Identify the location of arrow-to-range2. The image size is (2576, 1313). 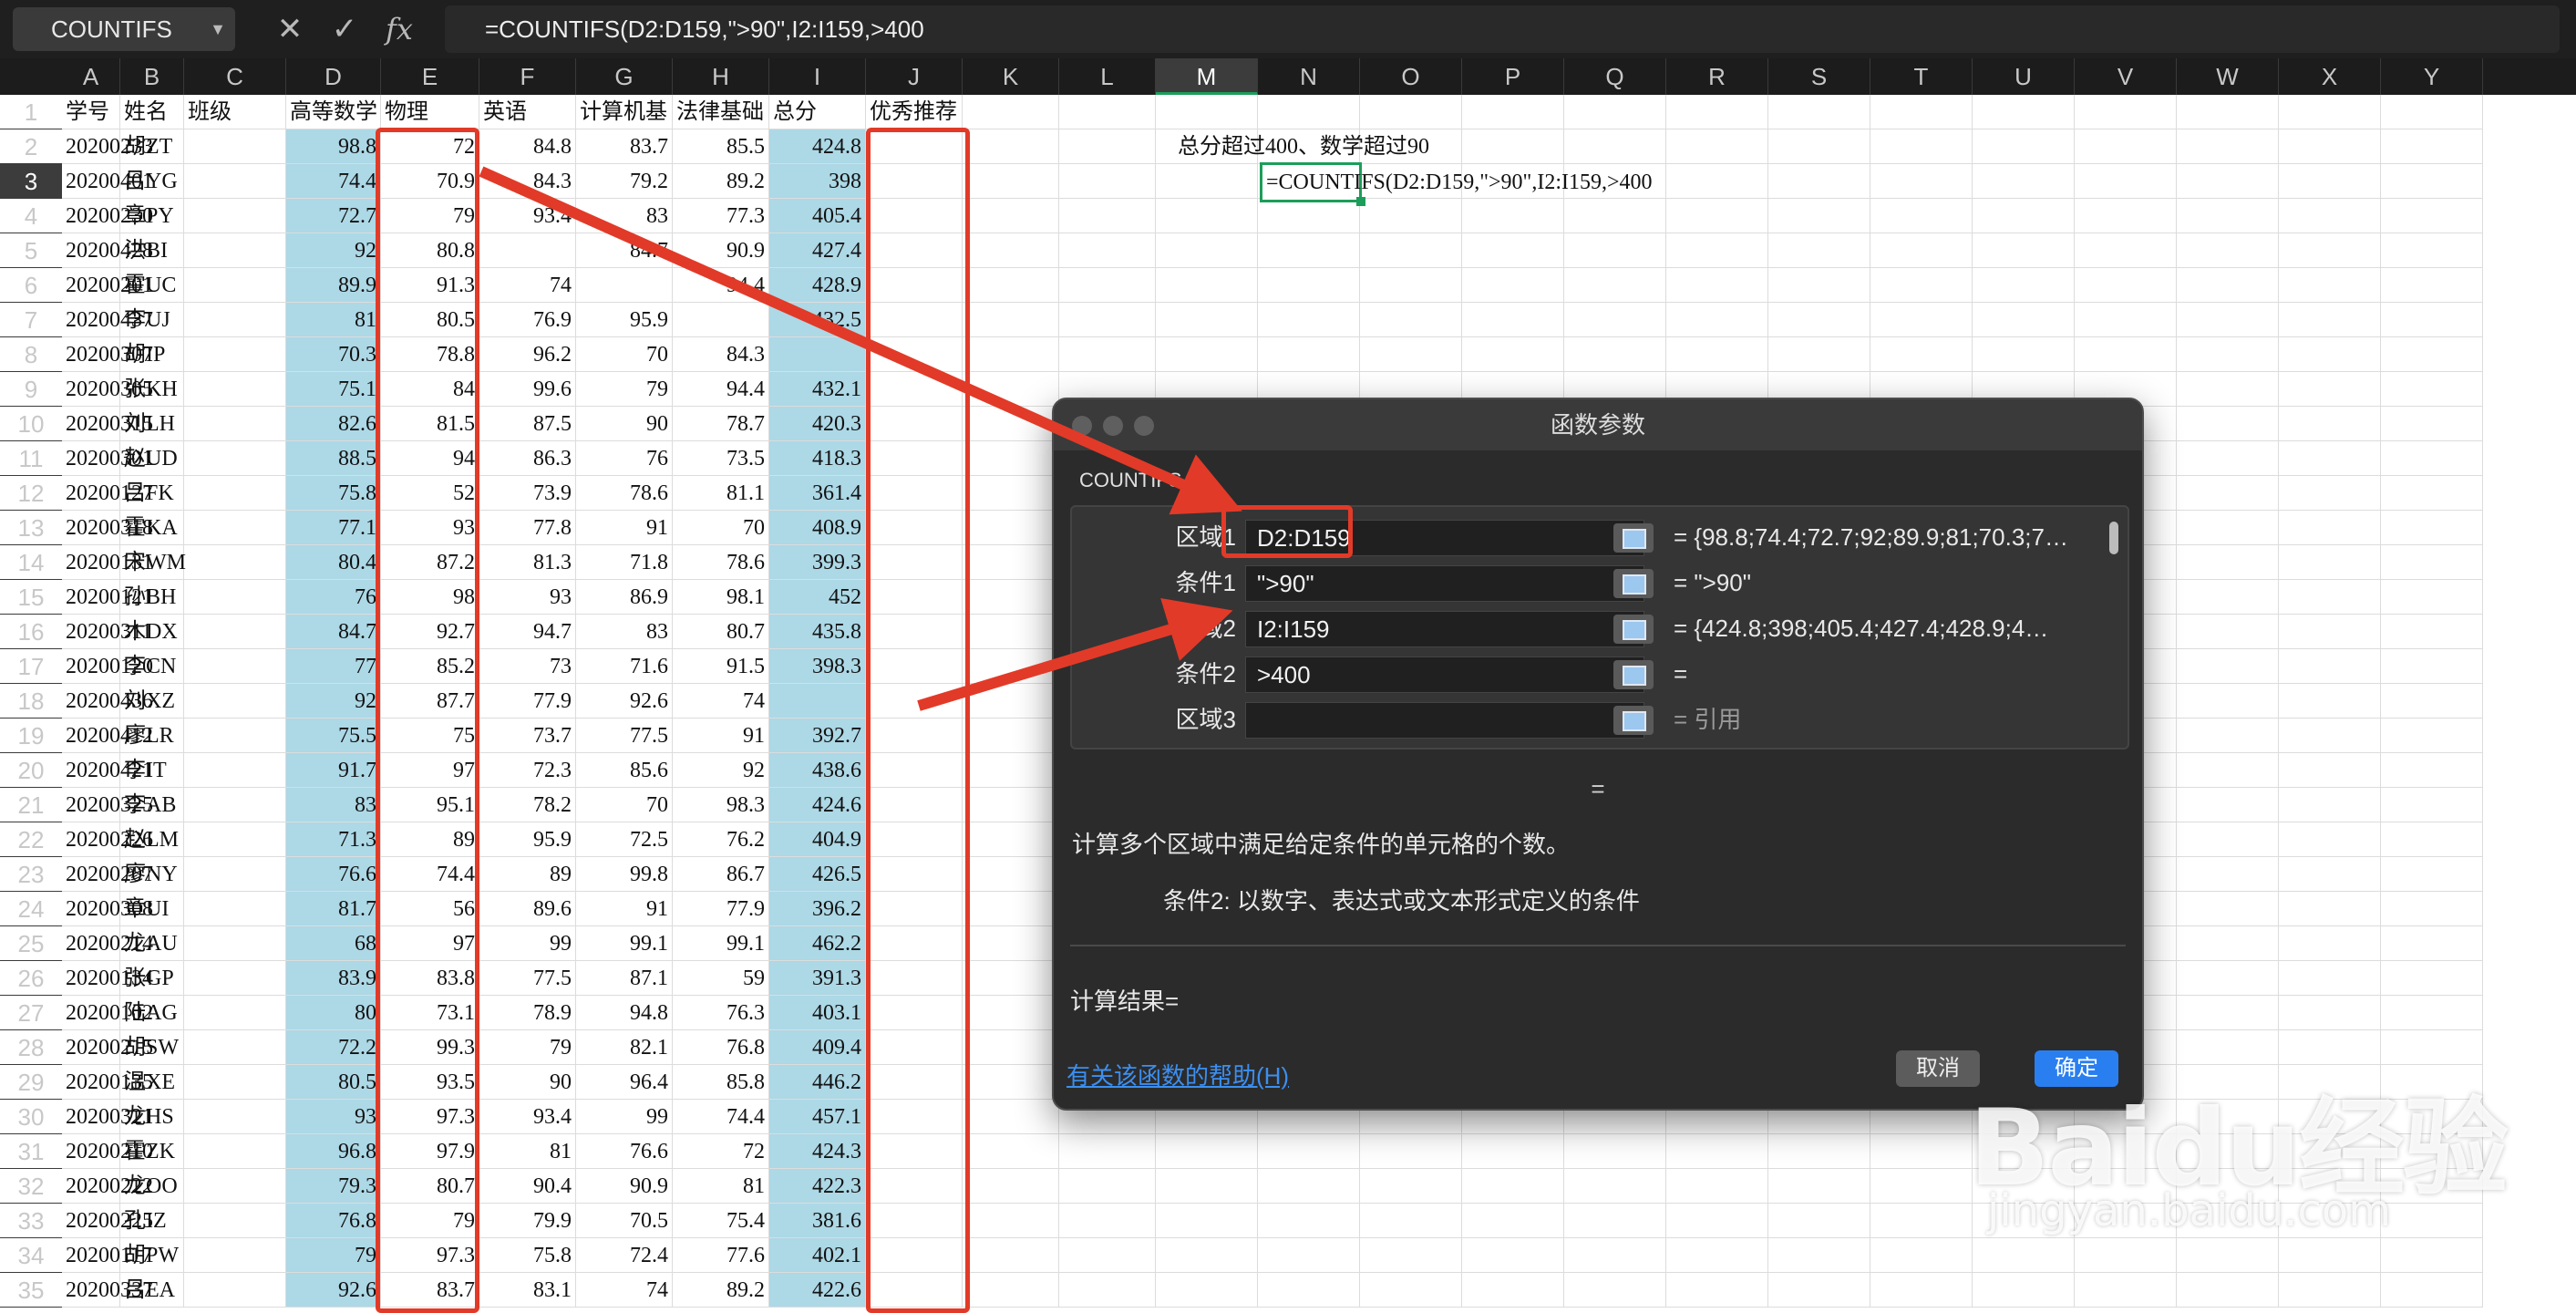
(1075, 654).